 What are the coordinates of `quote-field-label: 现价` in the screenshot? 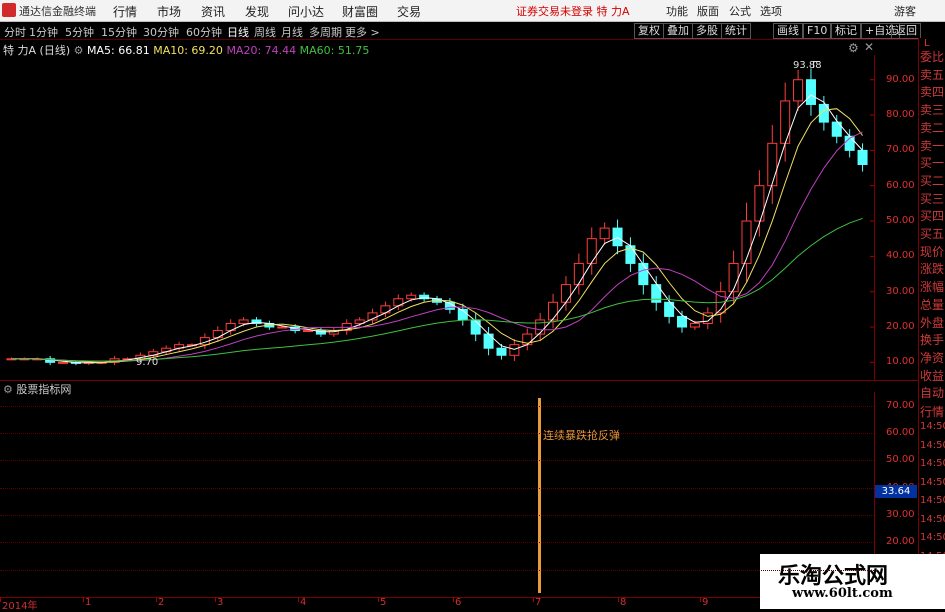 It's located at (932, 251).